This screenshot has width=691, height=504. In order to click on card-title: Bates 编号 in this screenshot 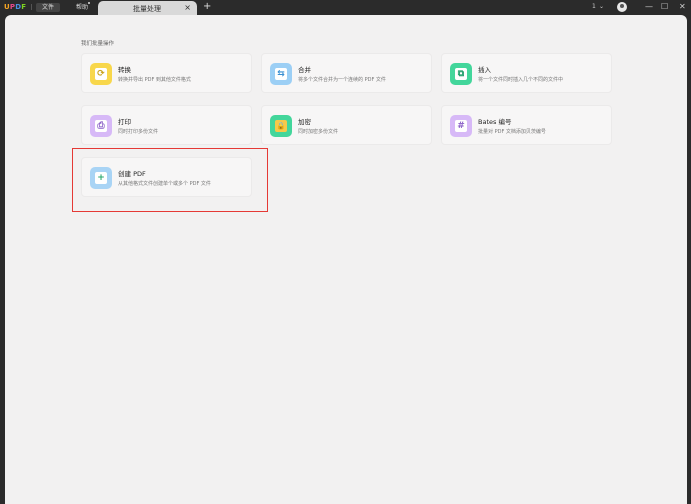, I will do `click(495, 122)`.